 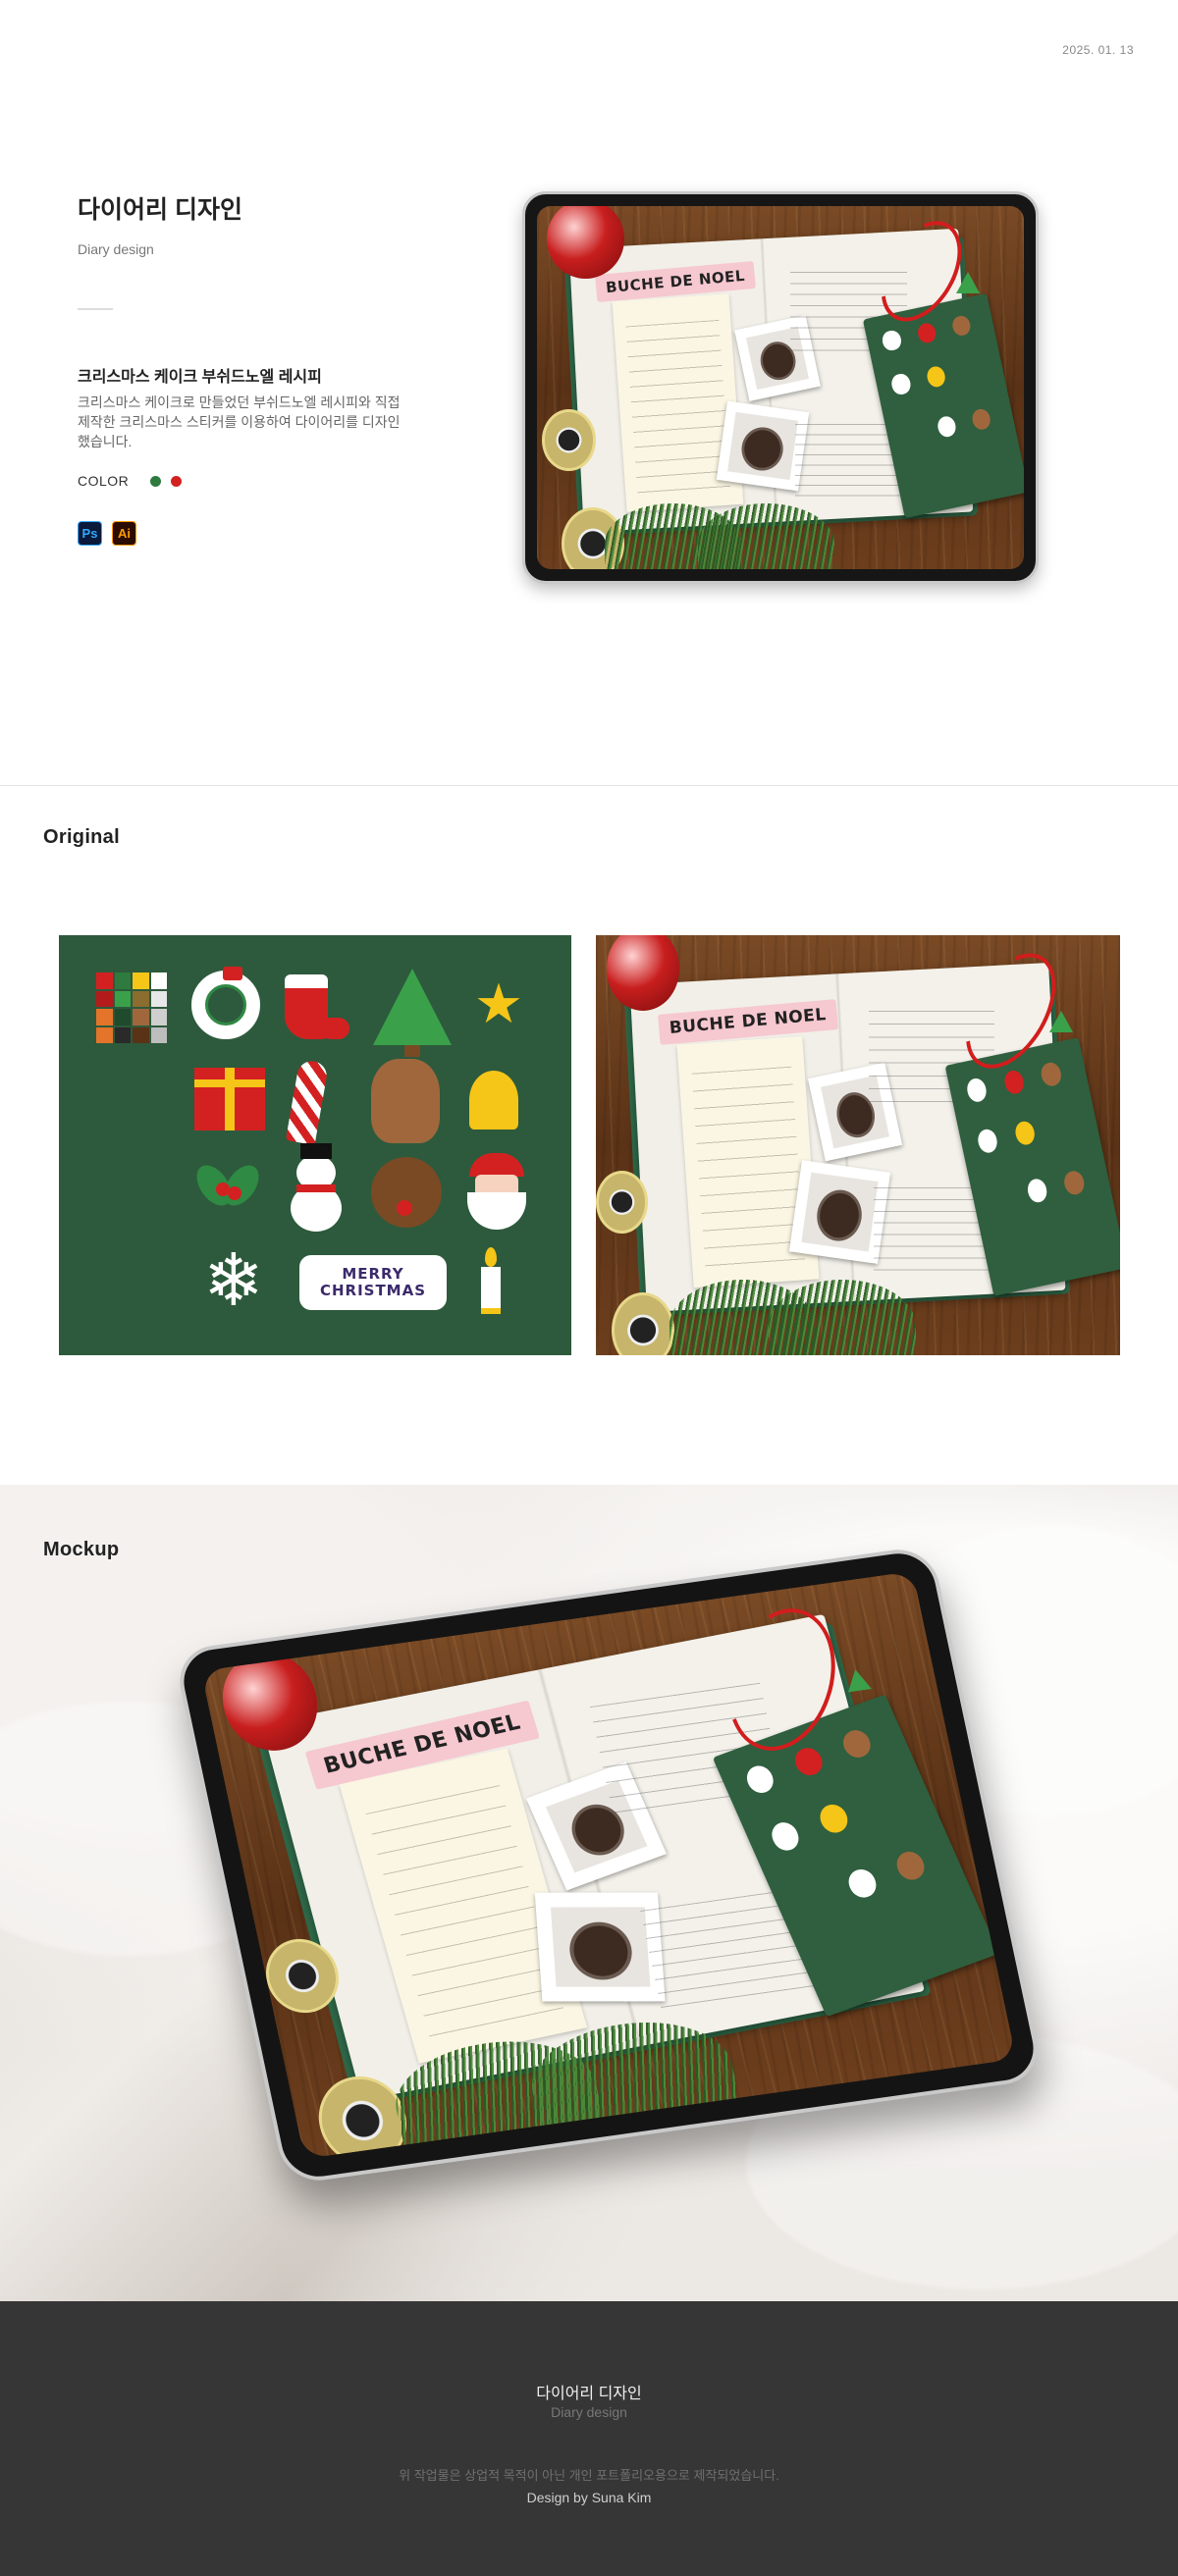 What do you see at coordinates (407, 1192) in the screenshot?
I see `reindeer-sticker` at bounding box center [407, 1192].